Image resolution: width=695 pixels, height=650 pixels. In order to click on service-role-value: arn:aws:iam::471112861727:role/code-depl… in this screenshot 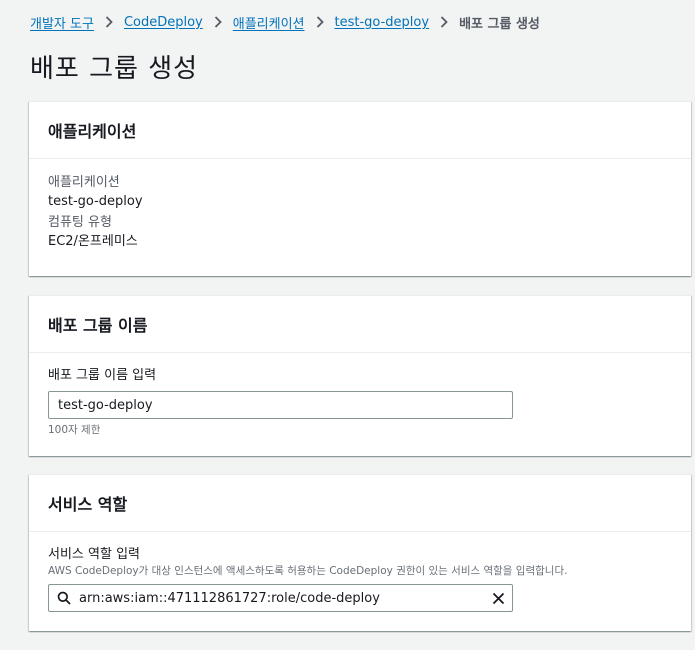, I will do `click(229, 598)`.